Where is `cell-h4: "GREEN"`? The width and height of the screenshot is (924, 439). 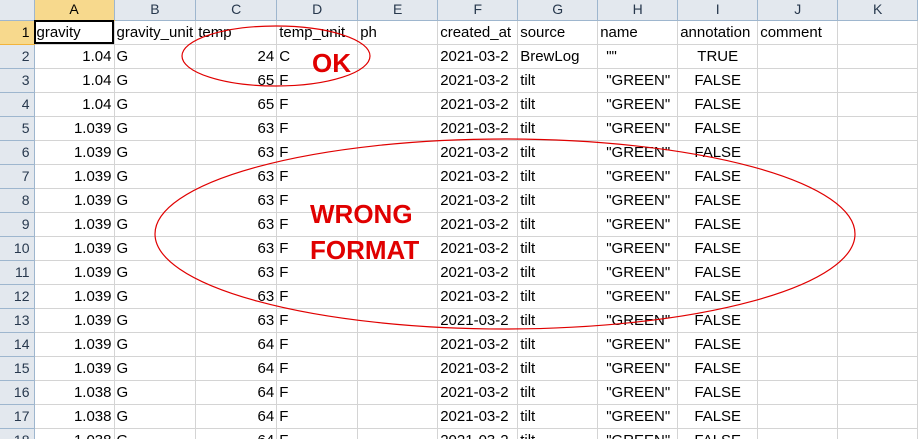 cell-h4: "GREEN" is located at coordinates (638, 104).